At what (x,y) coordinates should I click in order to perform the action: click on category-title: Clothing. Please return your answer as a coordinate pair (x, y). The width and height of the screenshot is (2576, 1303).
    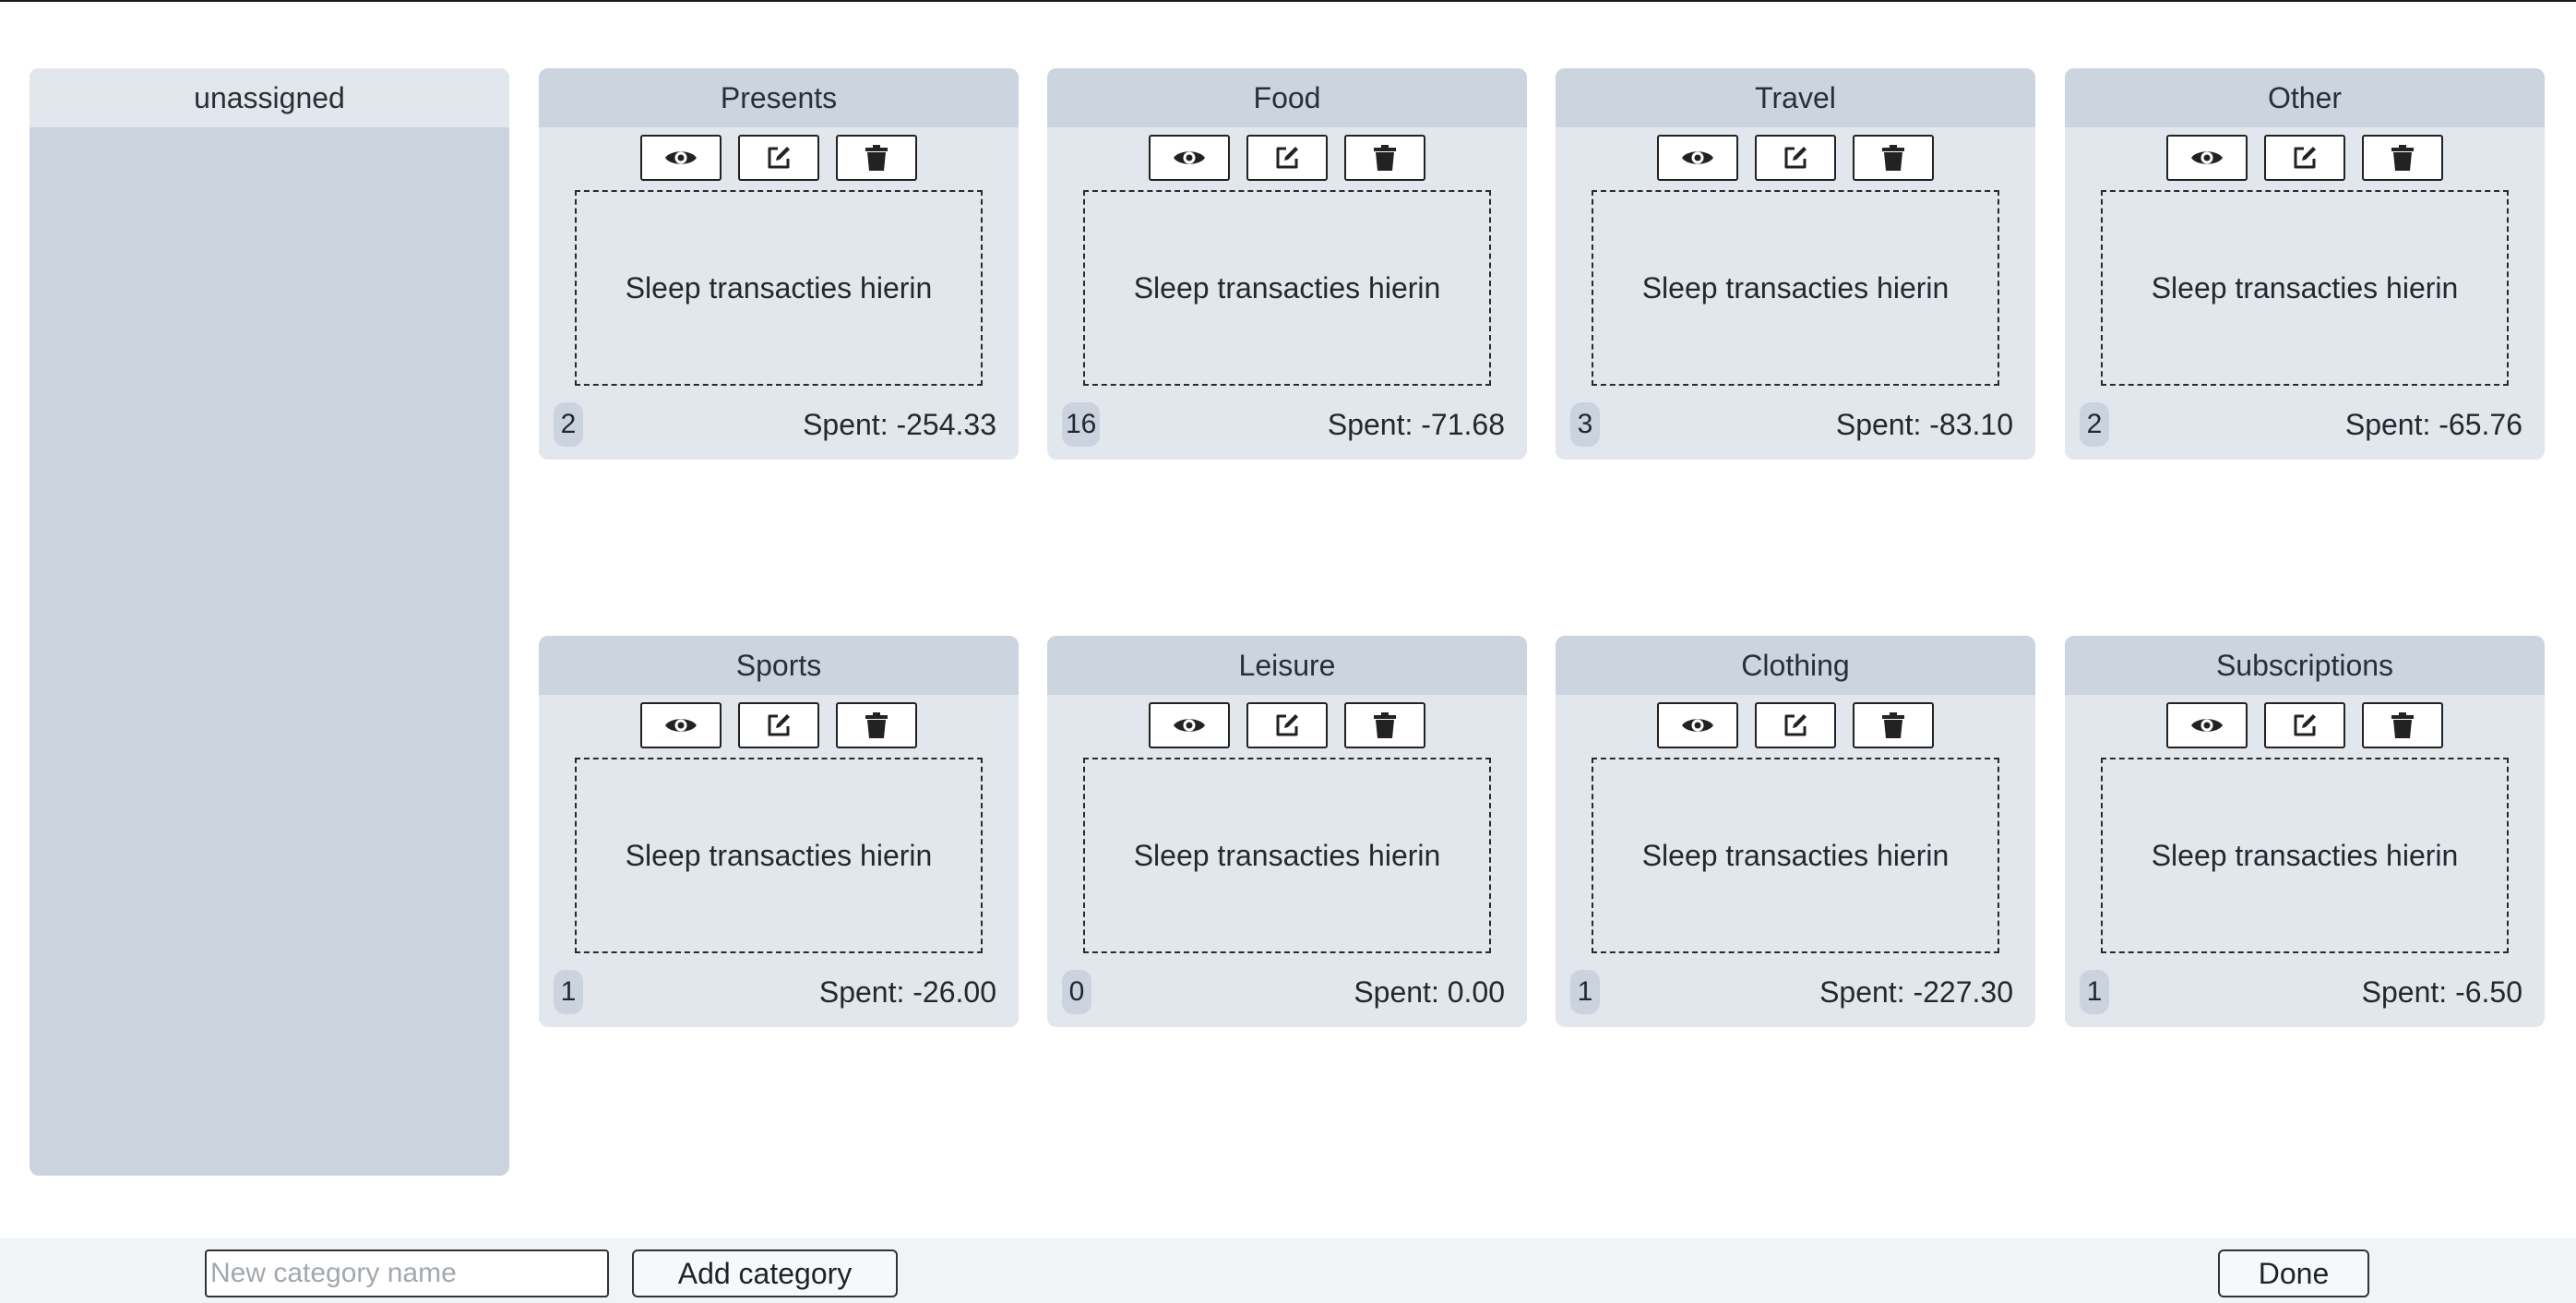
    Looking at the image, I should click on (1796, 665).